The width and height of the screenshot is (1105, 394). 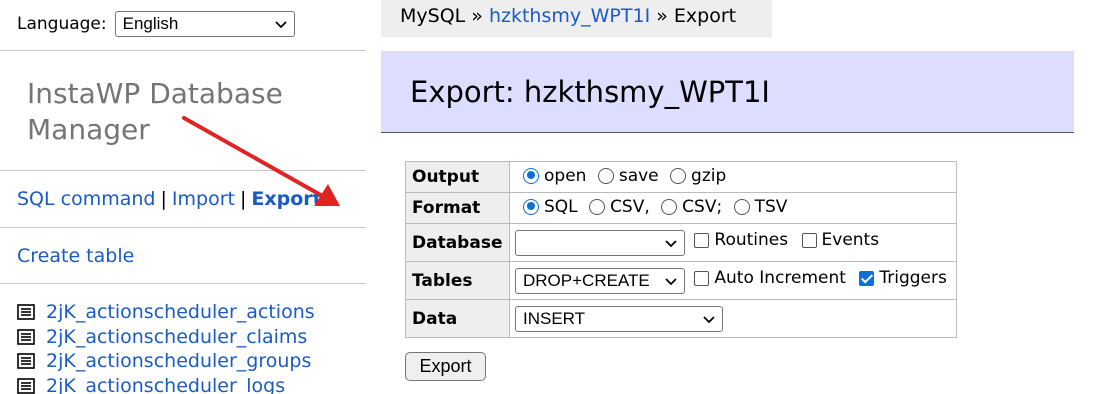 I want to click on output-save-option: save, so click(x=627, y=176).